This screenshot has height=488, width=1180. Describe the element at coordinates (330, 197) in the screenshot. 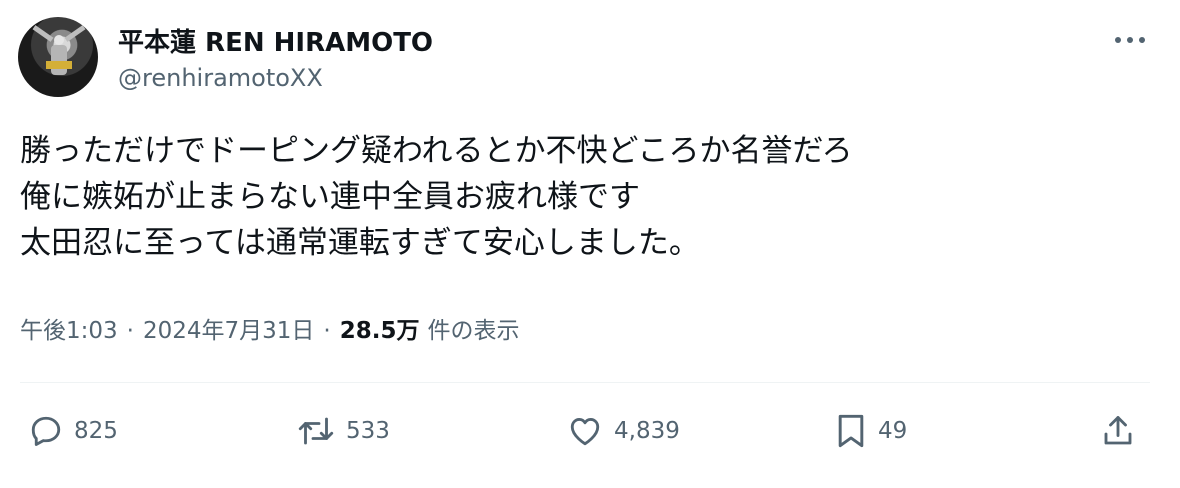

I see `tweet-line: 俺に嫉妬が止まらない連中全員お疲れ様です` at that location.